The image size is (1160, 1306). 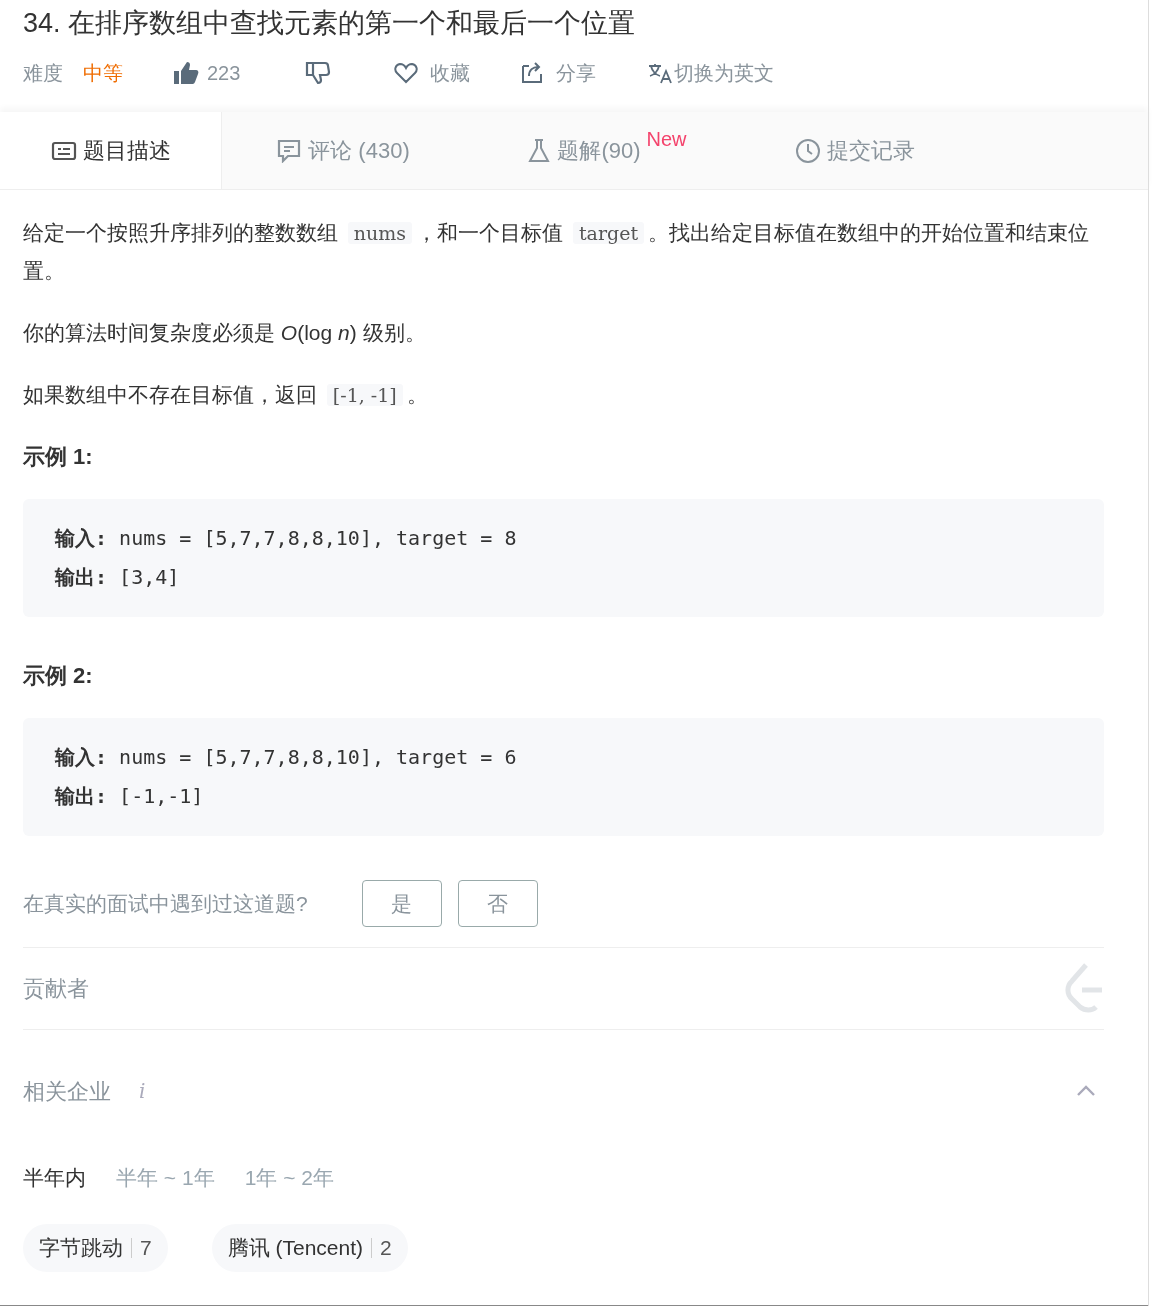 I want to click on translate-icon, so click(x=660, y=73).